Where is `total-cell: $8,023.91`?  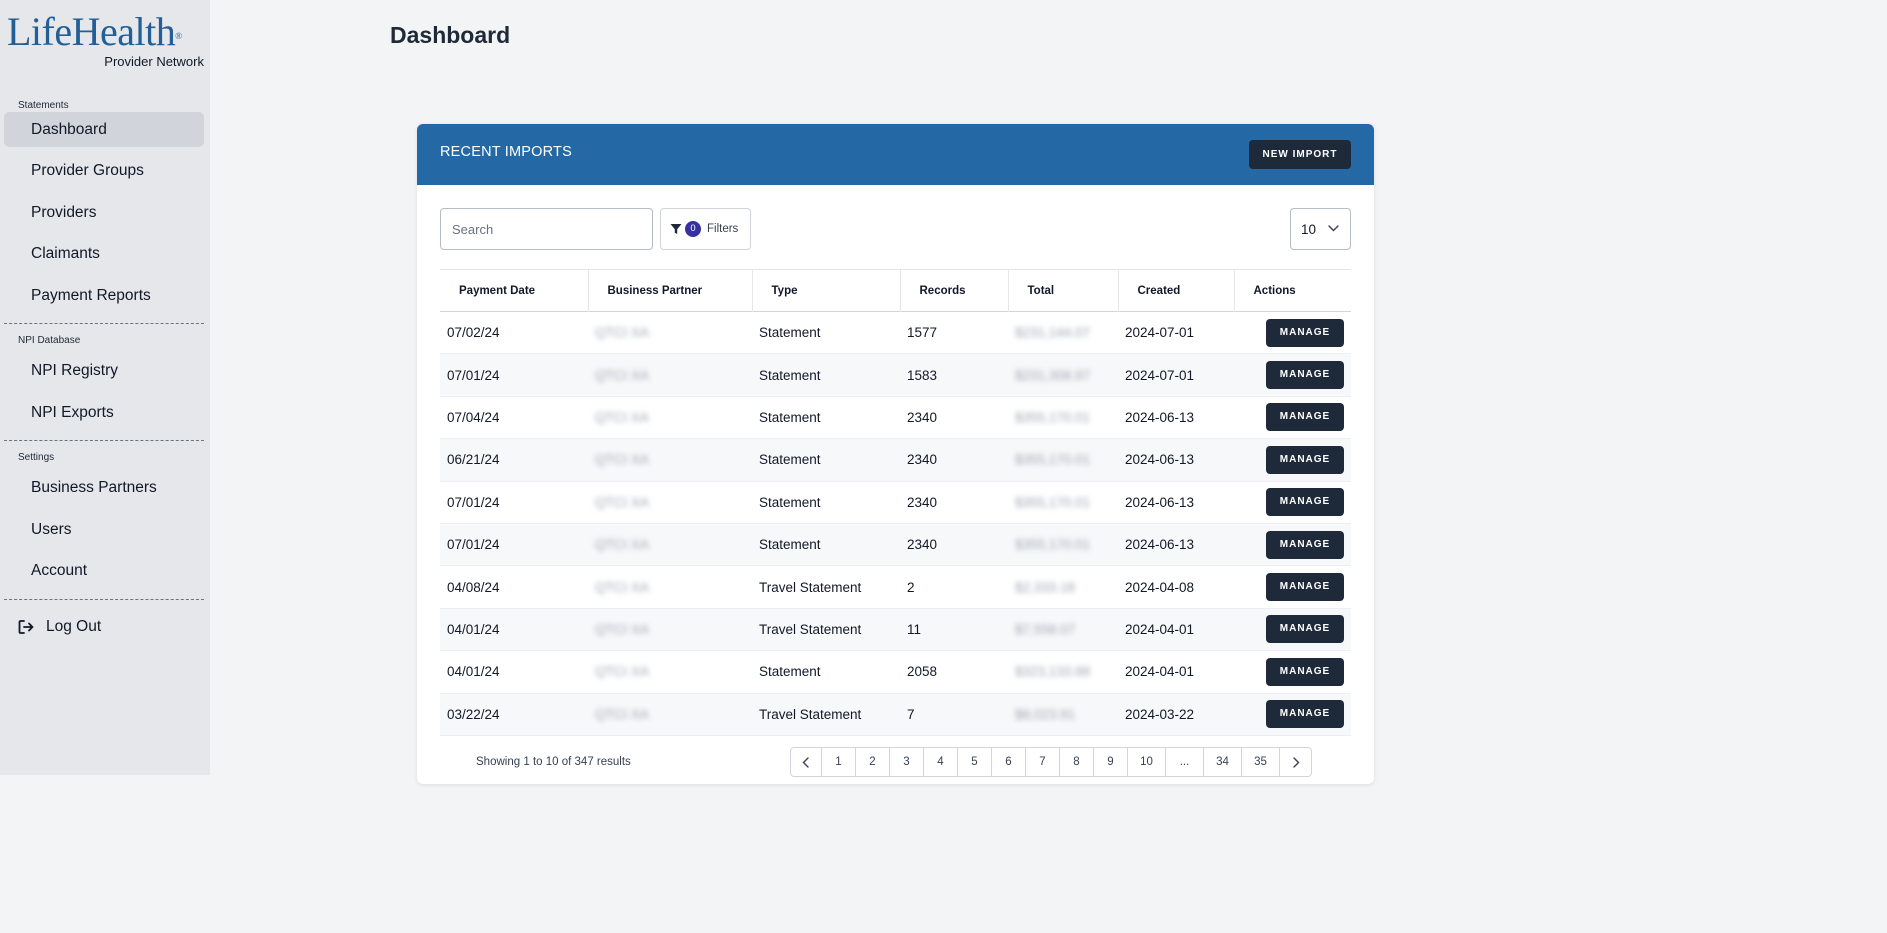 total-cell: $8,023.91 is located at coordinates (1045, 714).